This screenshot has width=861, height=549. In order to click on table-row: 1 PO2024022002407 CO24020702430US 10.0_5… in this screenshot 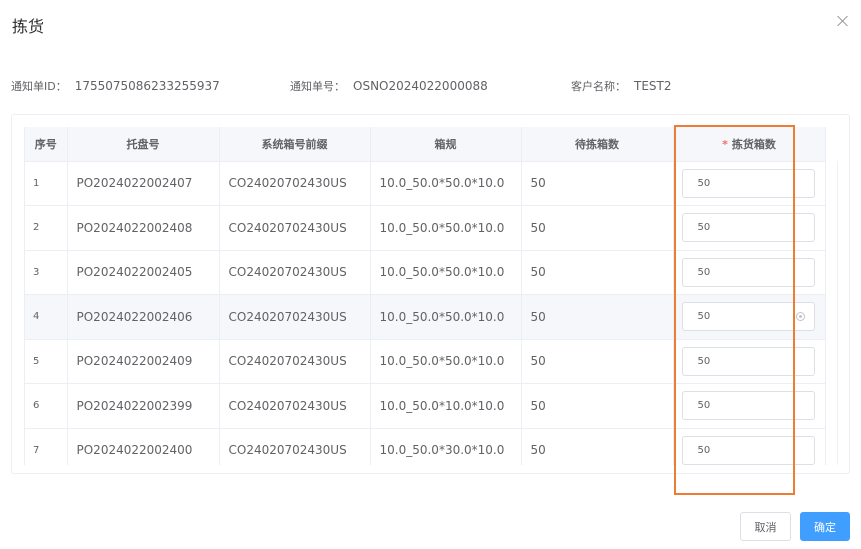, I will do `click(425, 183)`.